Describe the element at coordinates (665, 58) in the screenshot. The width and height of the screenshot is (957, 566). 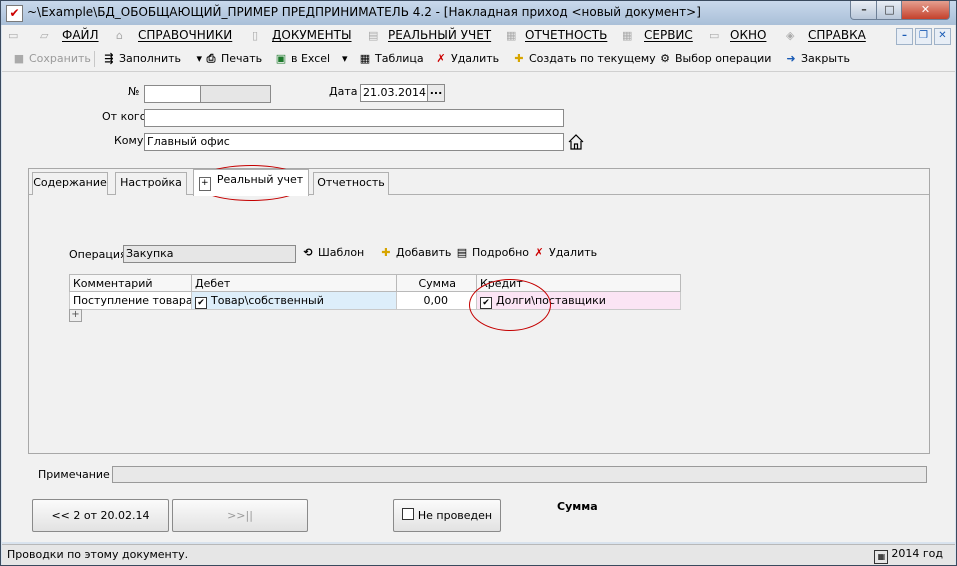
I see `operation-icon: ⚙` at that location.